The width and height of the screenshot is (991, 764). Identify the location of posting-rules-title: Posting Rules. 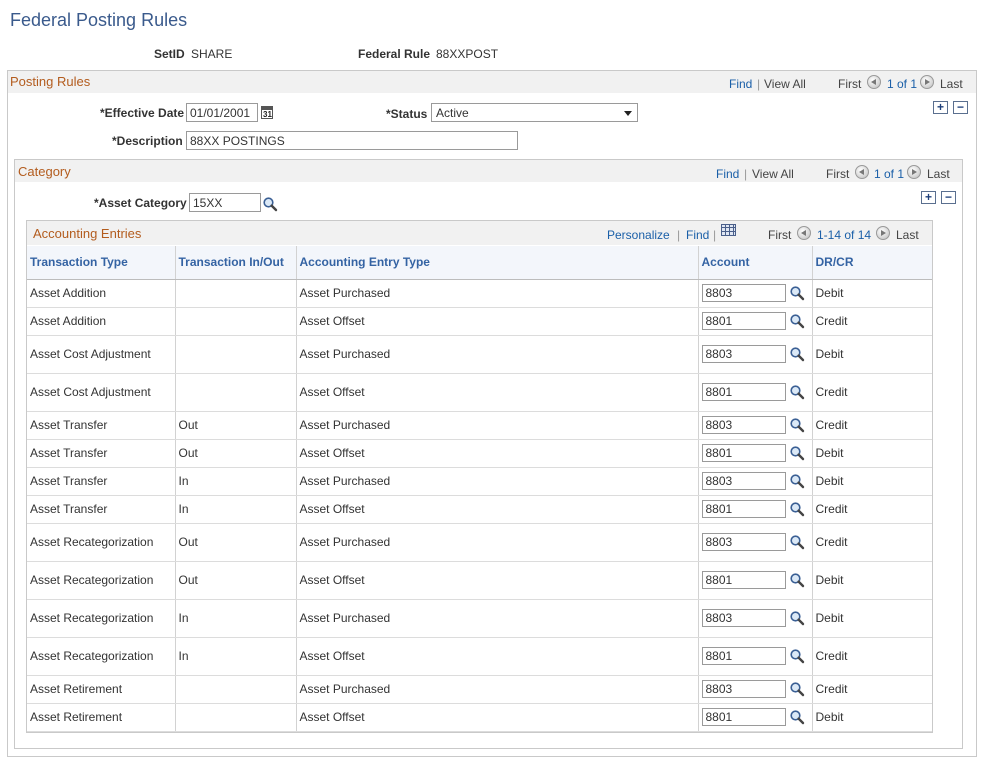
(50, 81).